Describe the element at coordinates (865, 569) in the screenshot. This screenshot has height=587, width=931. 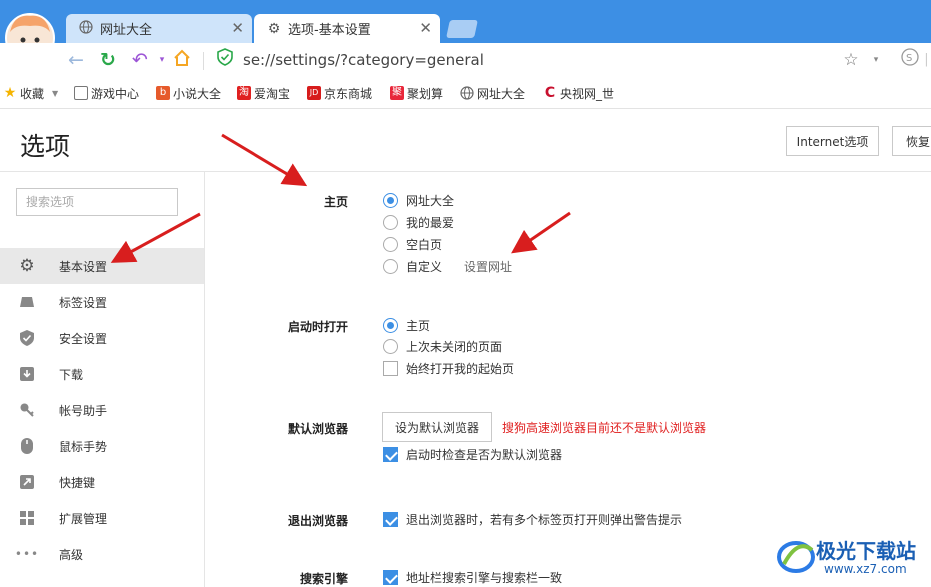
I see `watermark-url: www.xz7.com` at that location.